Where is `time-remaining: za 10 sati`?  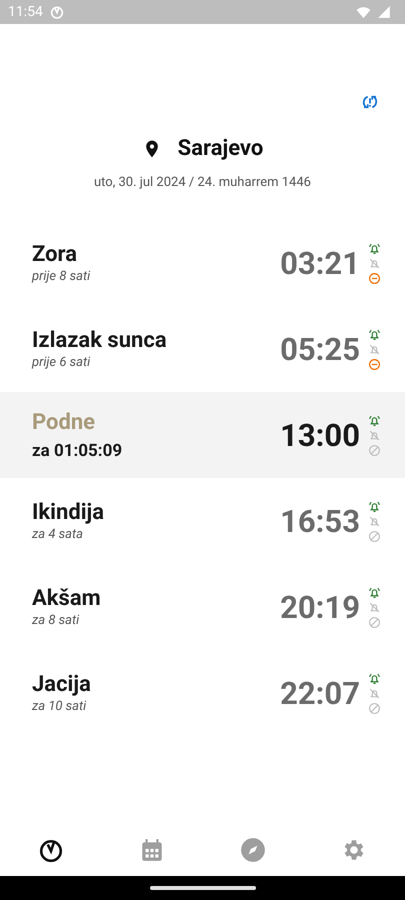 time-remaining: za 10 sati is located at coordinates (60, 706).